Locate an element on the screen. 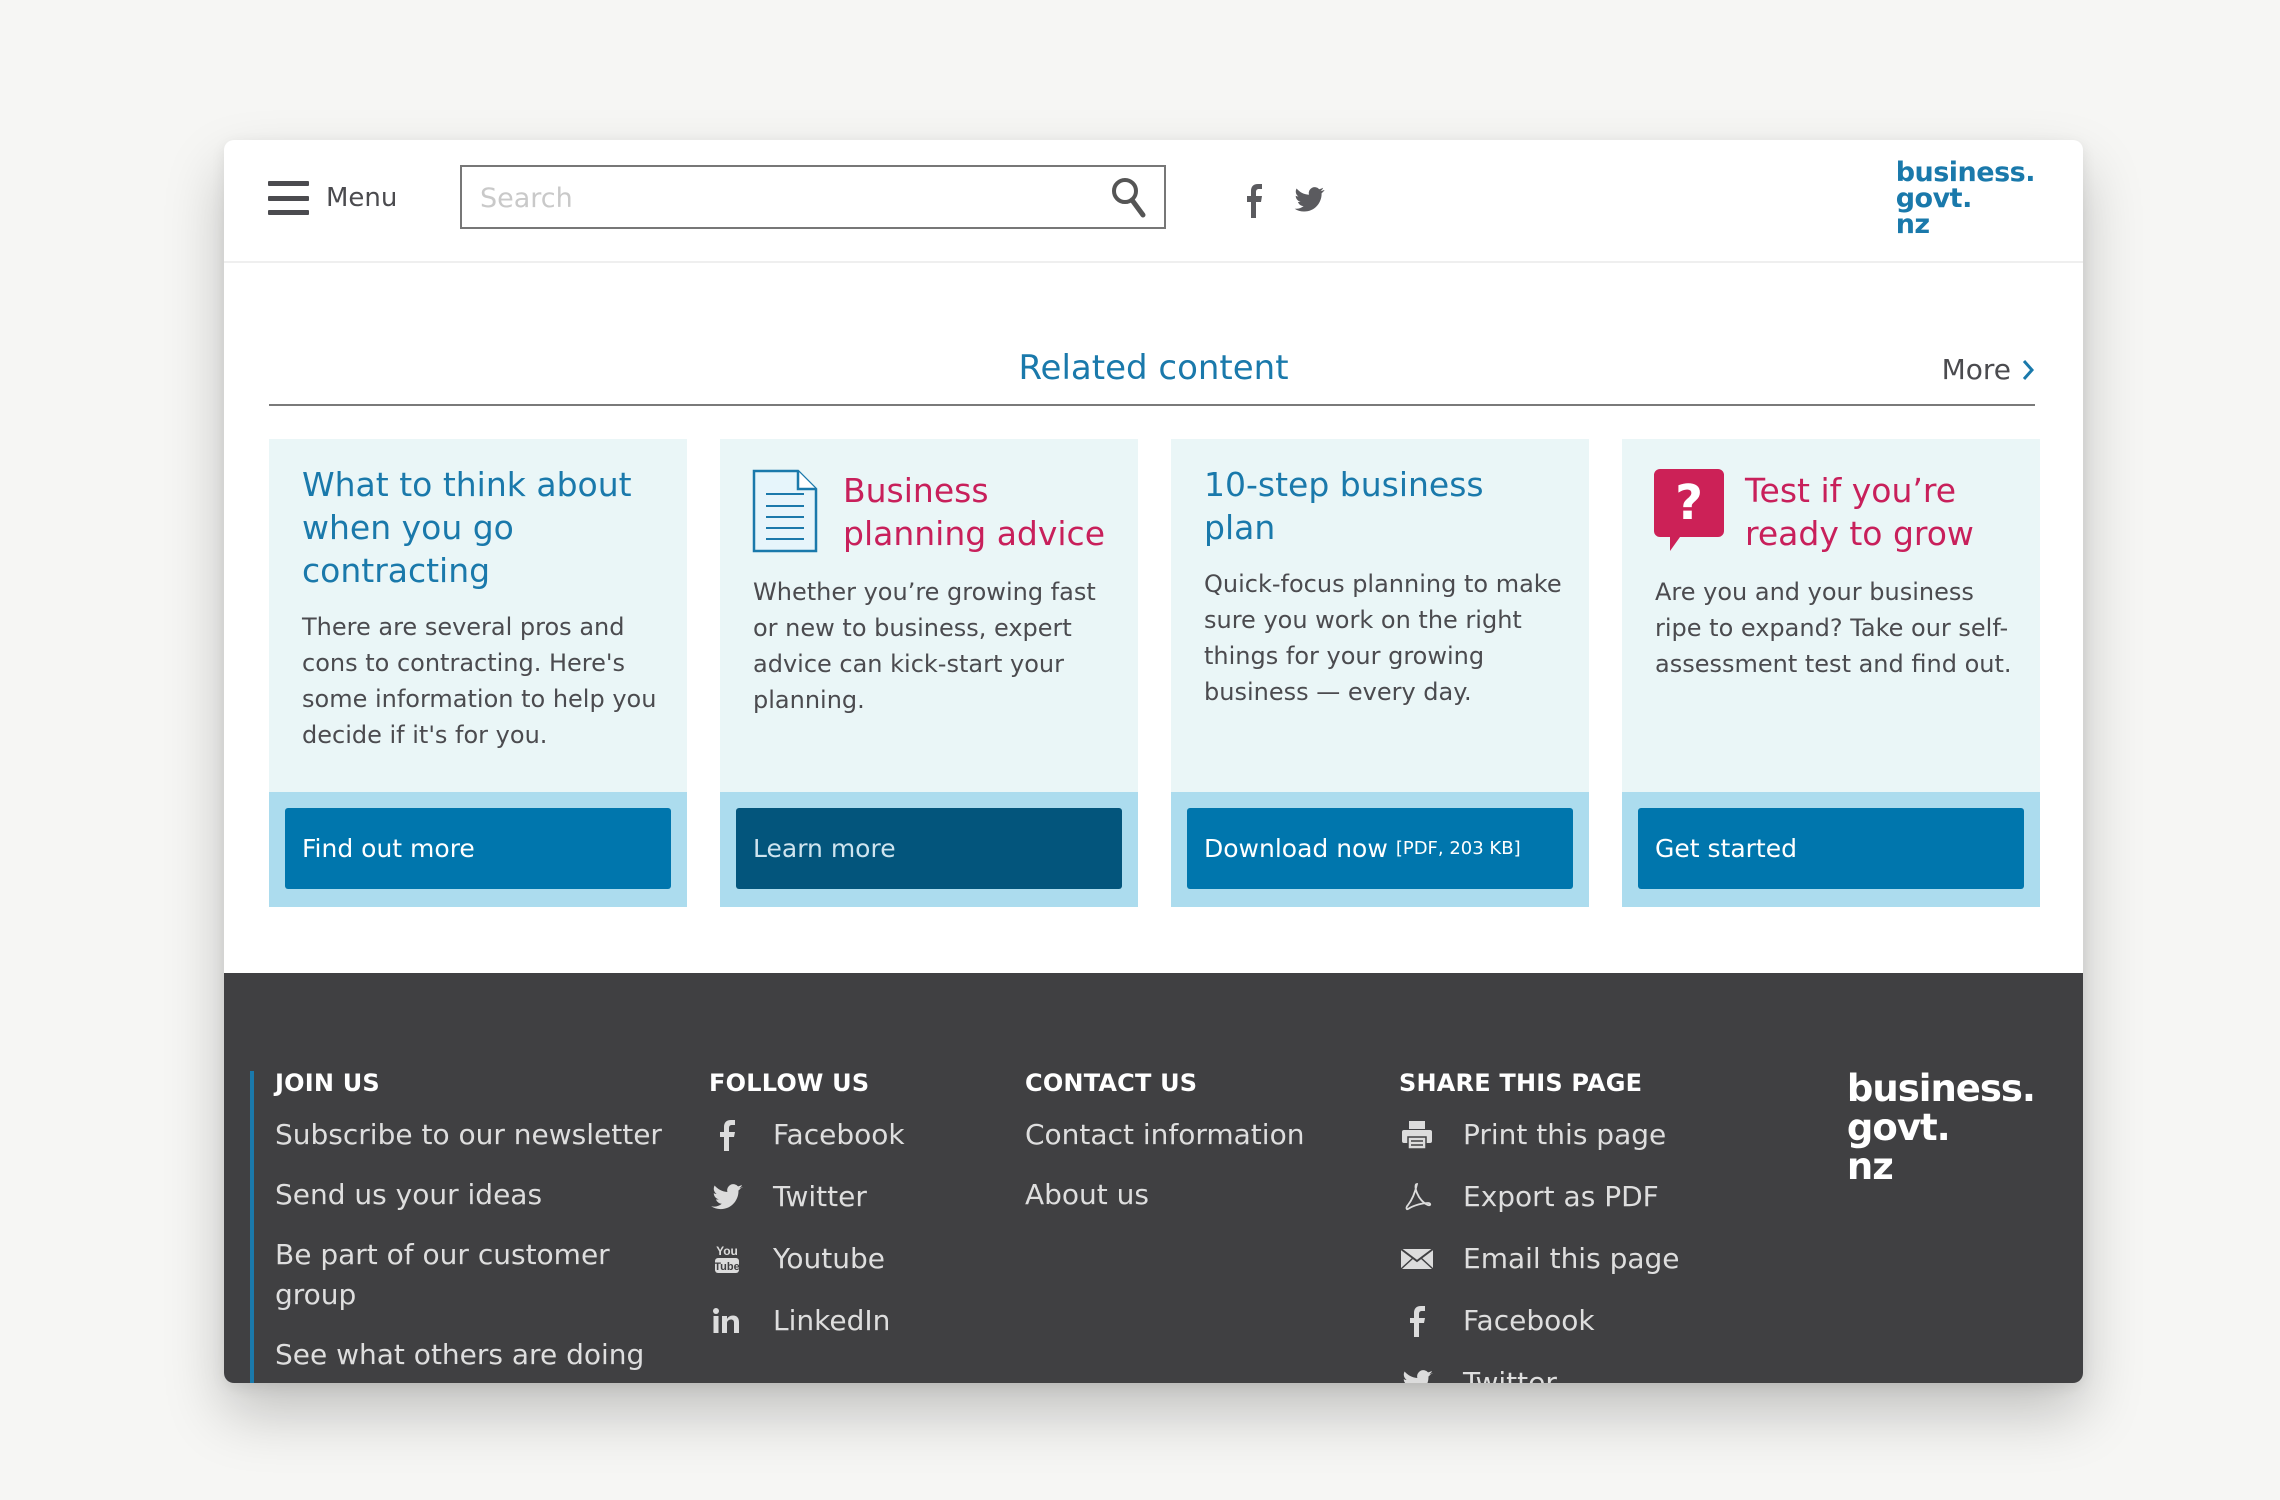  chevron-right-icon is located at coordinates (2028, 369).